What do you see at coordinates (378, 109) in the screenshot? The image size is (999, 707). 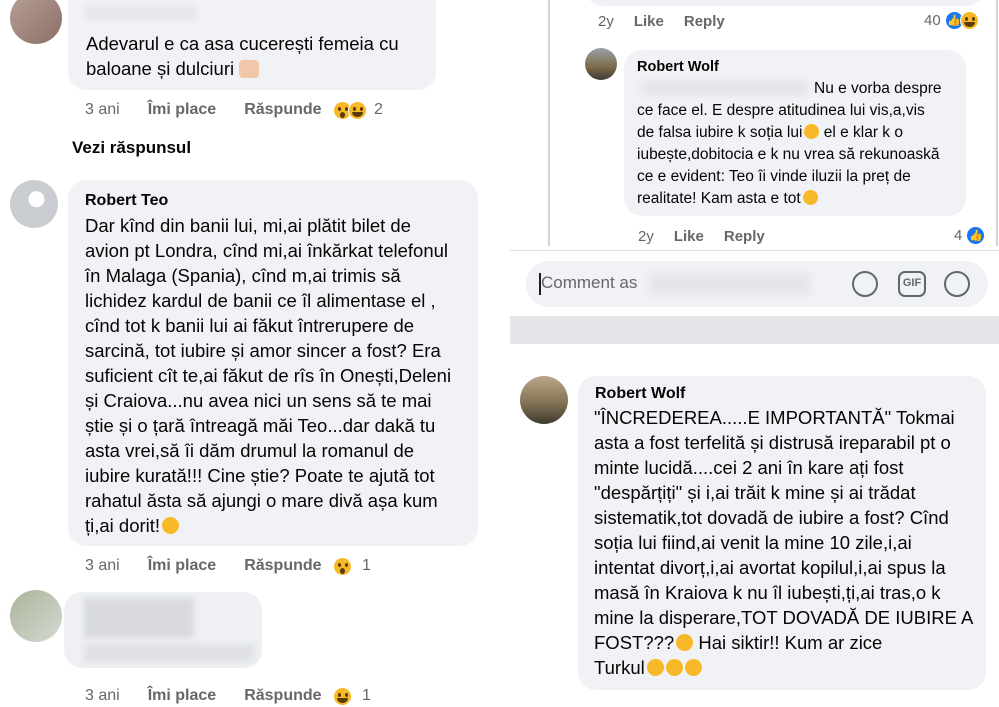 I see `reaction-count: 2` at bounding box center [378, 109].